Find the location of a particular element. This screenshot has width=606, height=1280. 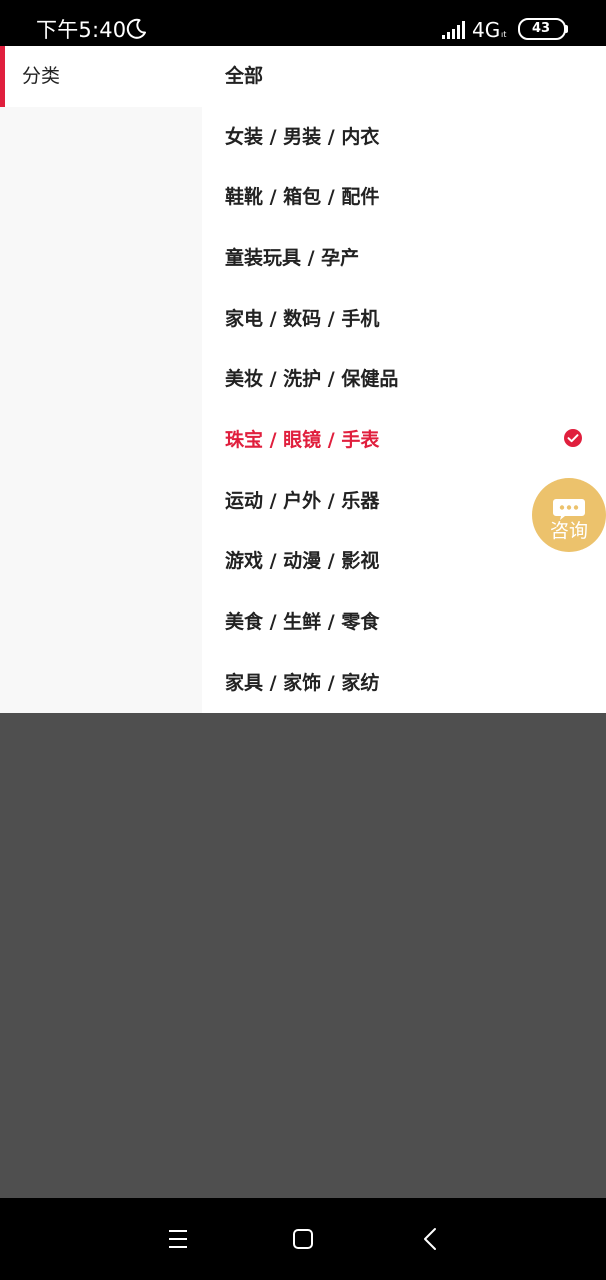

navigation-bar is located at coordinates (303, 1239).